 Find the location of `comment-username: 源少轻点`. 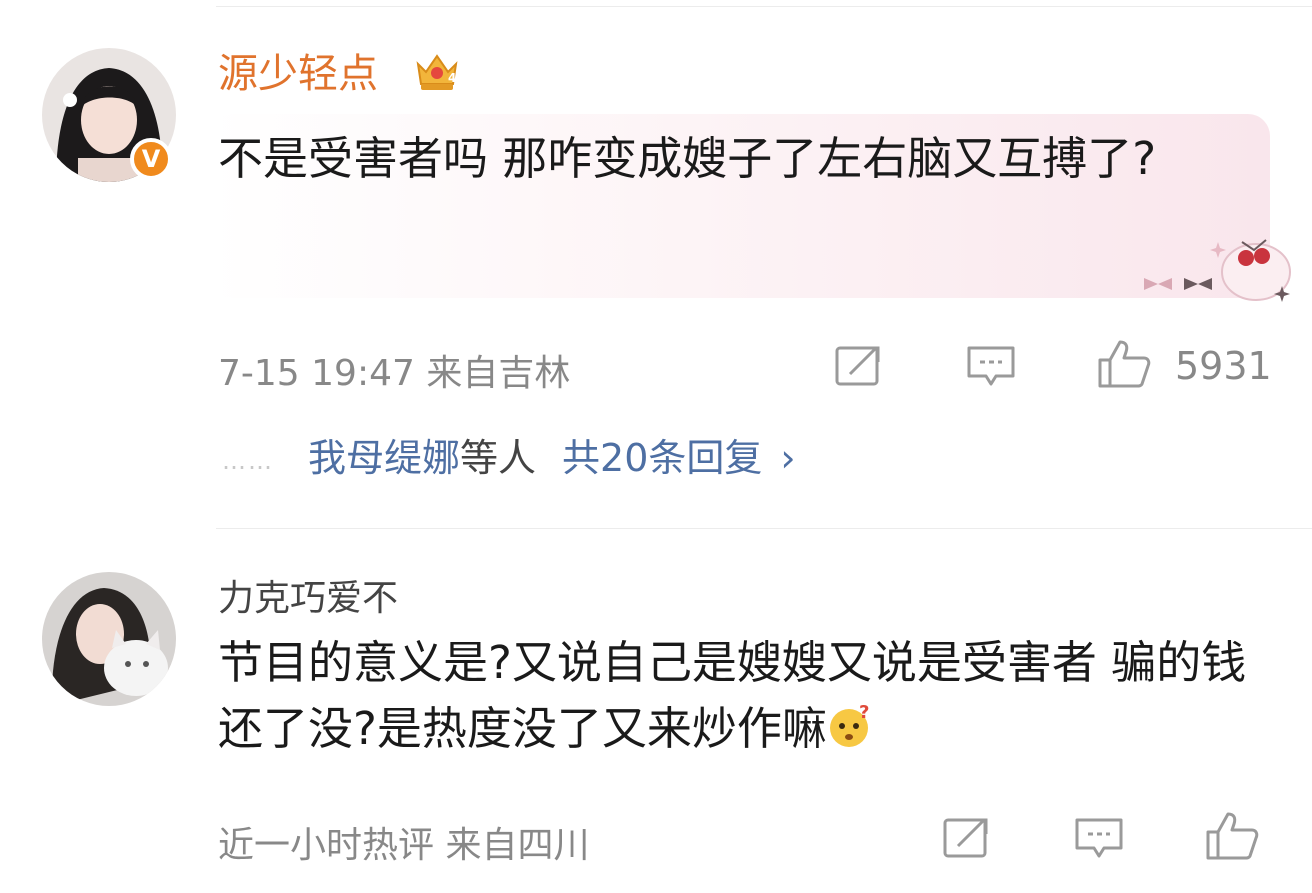

comment-username: 源少轻点 is located at coordinates (298, 74).